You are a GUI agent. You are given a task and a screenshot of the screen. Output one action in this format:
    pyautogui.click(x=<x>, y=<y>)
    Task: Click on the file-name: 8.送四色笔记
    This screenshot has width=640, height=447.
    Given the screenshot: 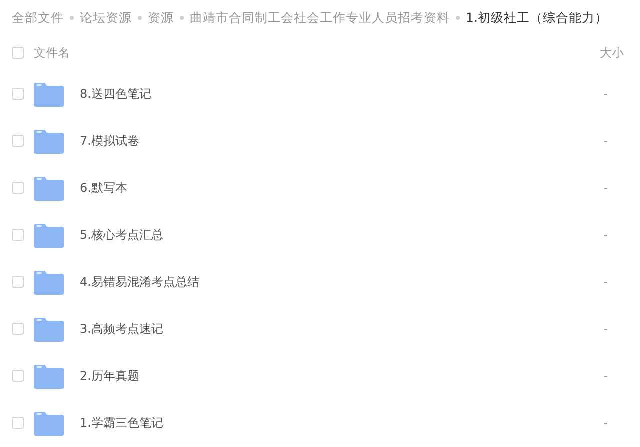 What is the action you would take?
    pyautogui.click(x=116, y=93)
    